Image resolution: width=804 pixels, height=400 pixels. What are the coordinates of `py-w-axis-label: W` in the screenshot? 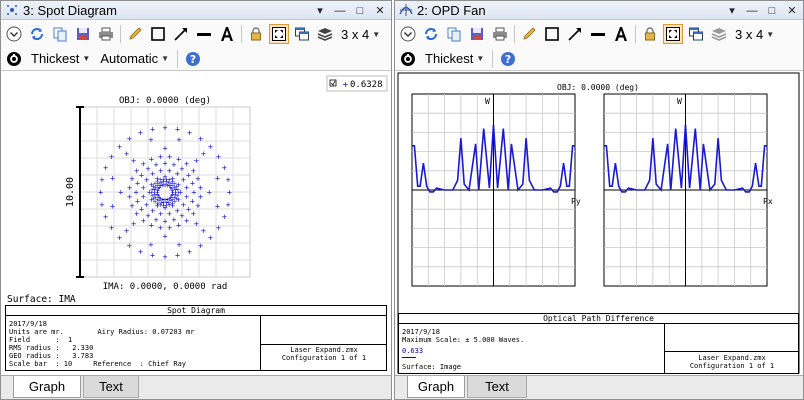 It's located at (487, 101).